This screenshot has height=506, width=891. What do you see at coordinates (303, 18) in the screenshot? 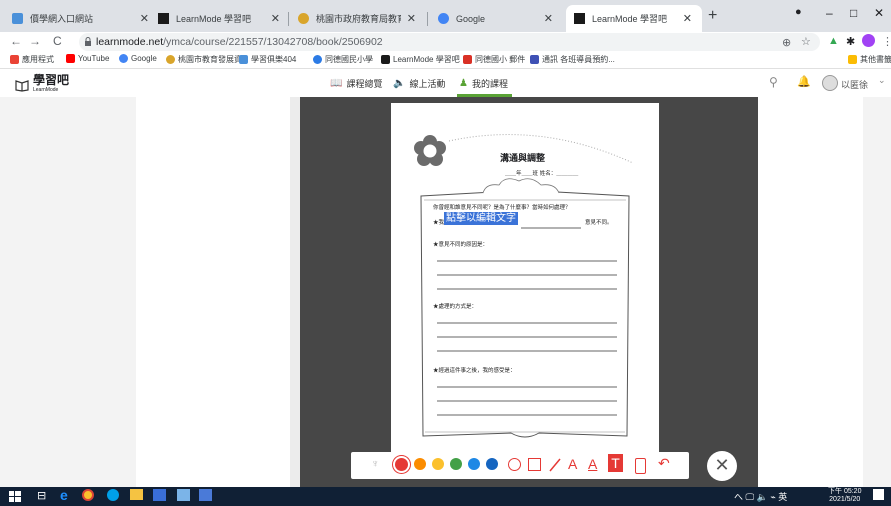
I see `edu-bureau-icon` at bounding box center [303, 18].